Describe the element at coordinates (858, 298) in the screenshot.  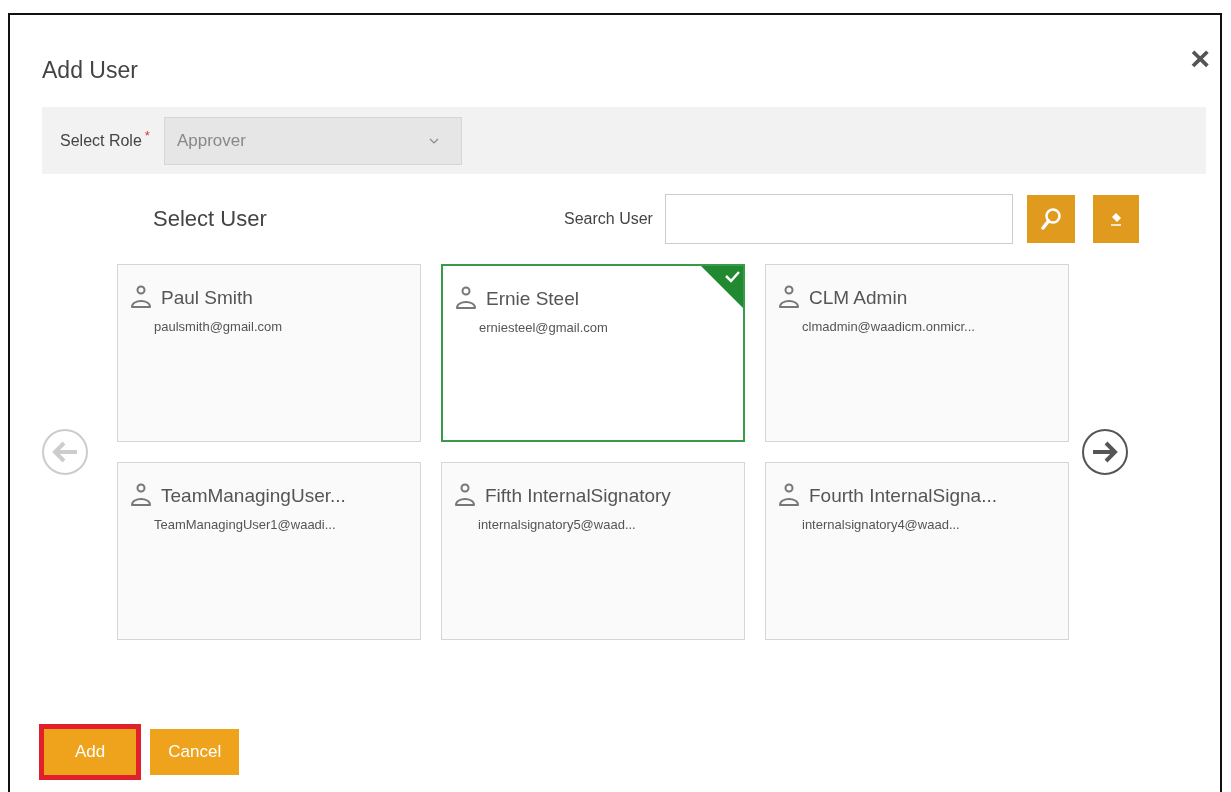
I see `user-name: CLM Admin` at that location.